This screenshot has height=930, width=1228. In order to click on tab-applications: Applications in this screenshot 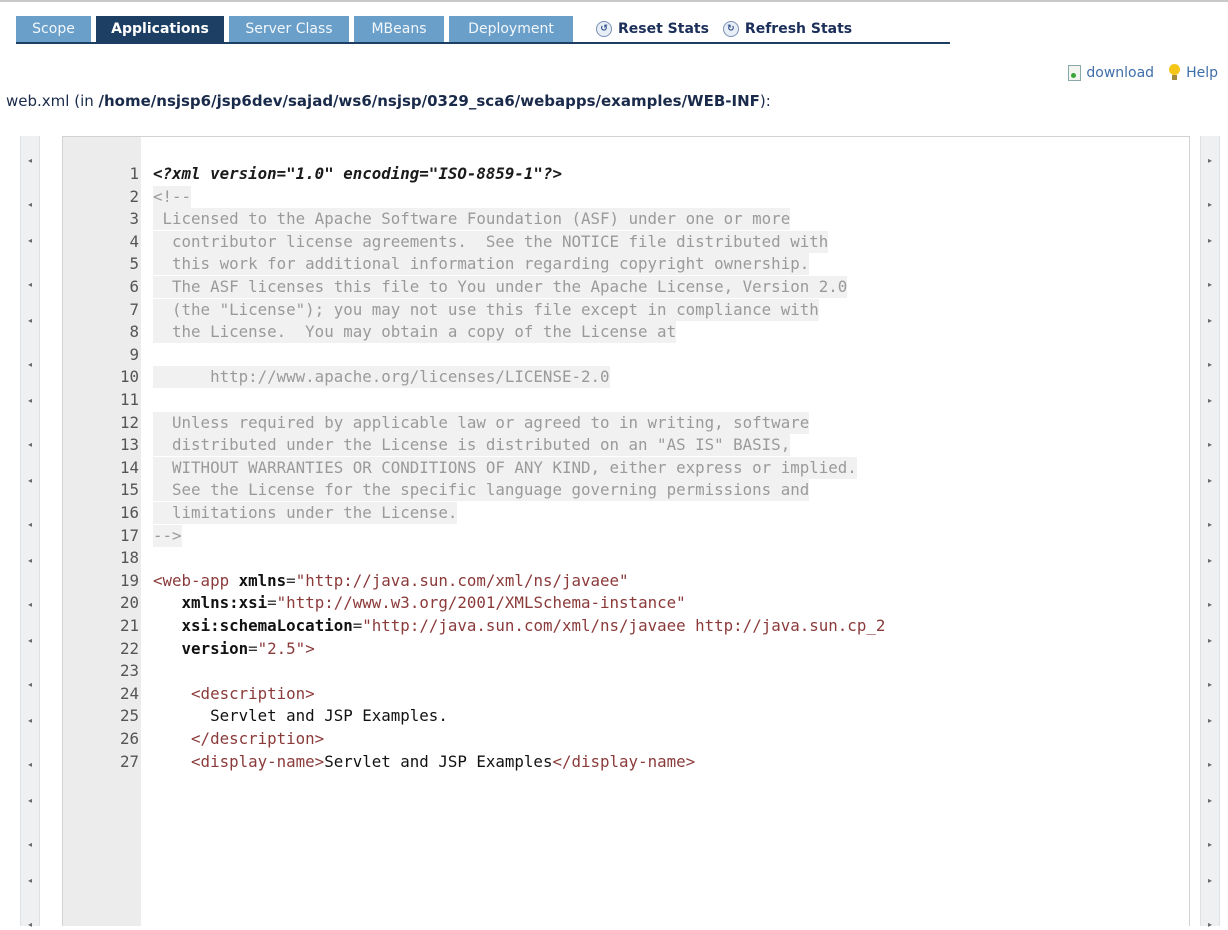, I will do `click(160, 29)`.